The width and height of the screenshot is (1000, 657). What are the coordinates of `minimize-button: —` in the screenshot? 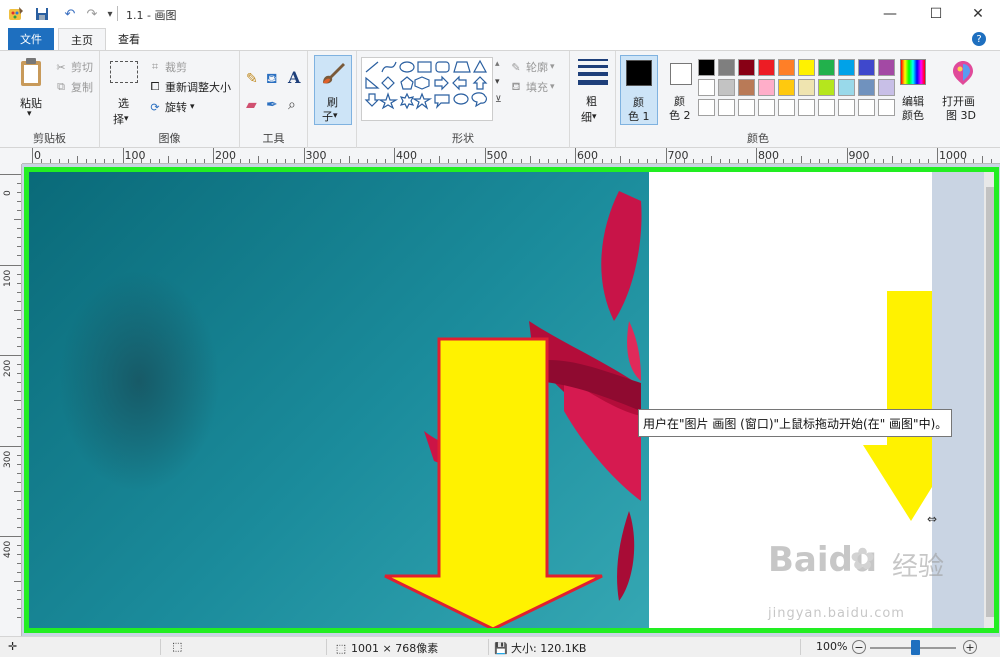 It's located at (890, 14).